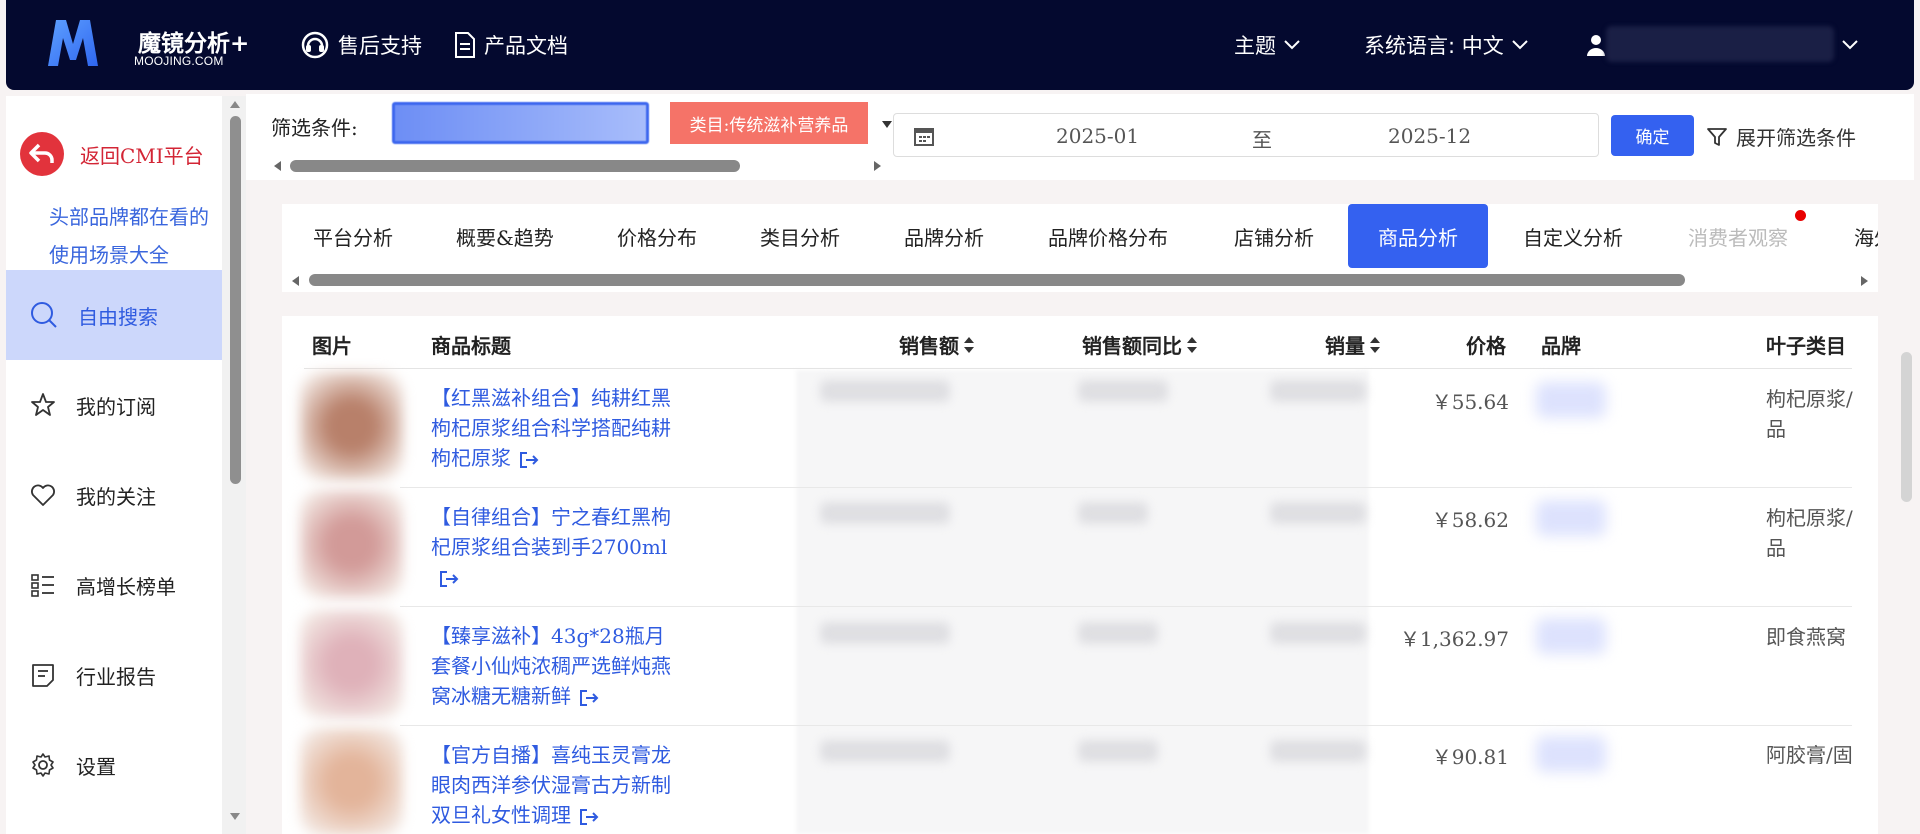 Image resolution: width=1920 pixels, height=834 pixels. Describe the element at coordinates (1573, 236) in the screenshot. I see `tab-custom: 自定义分析` at that location.